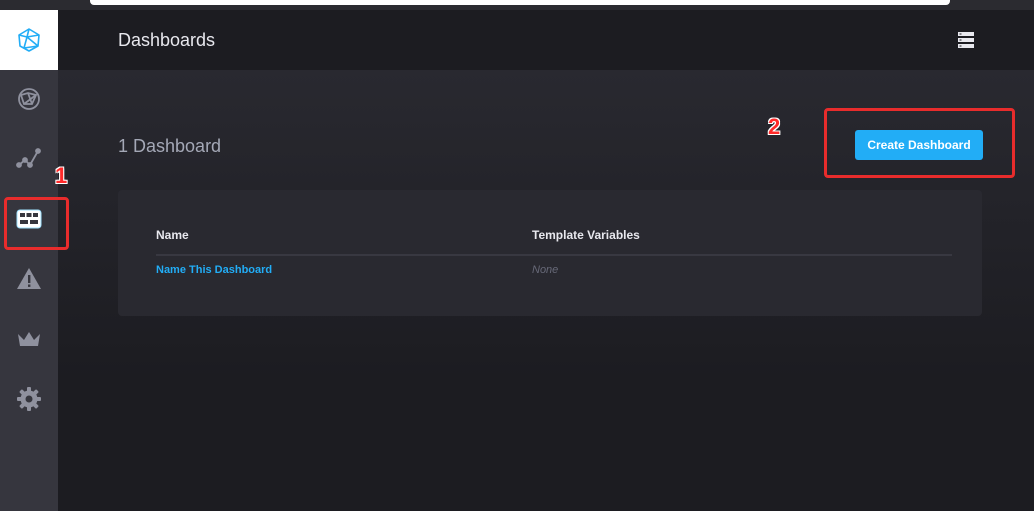 Image resolution: width=1034 pixels, height=511 pixels. I want to click on nav-configuration, so click(29, 399).